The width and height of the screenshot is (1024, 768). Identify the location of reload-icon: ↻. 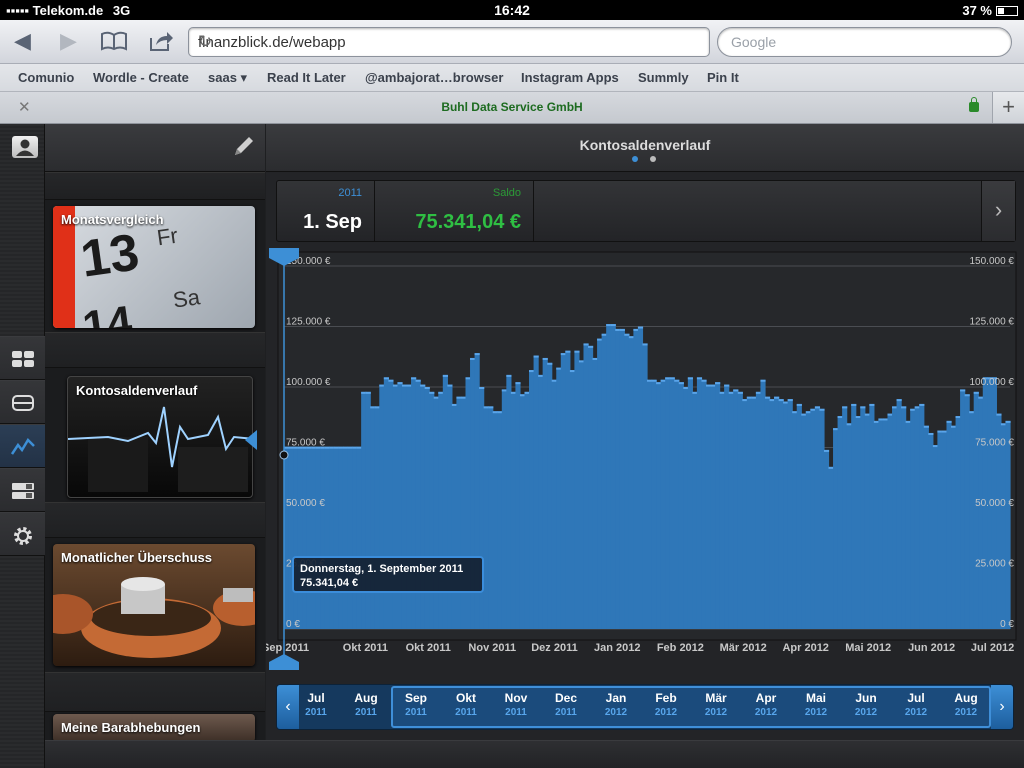
(450, 42).